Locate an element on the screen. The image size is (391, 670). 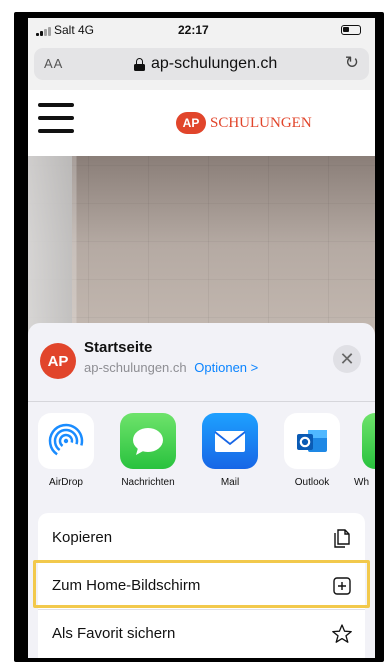
signal-icon is located at coordinates (43, 31).